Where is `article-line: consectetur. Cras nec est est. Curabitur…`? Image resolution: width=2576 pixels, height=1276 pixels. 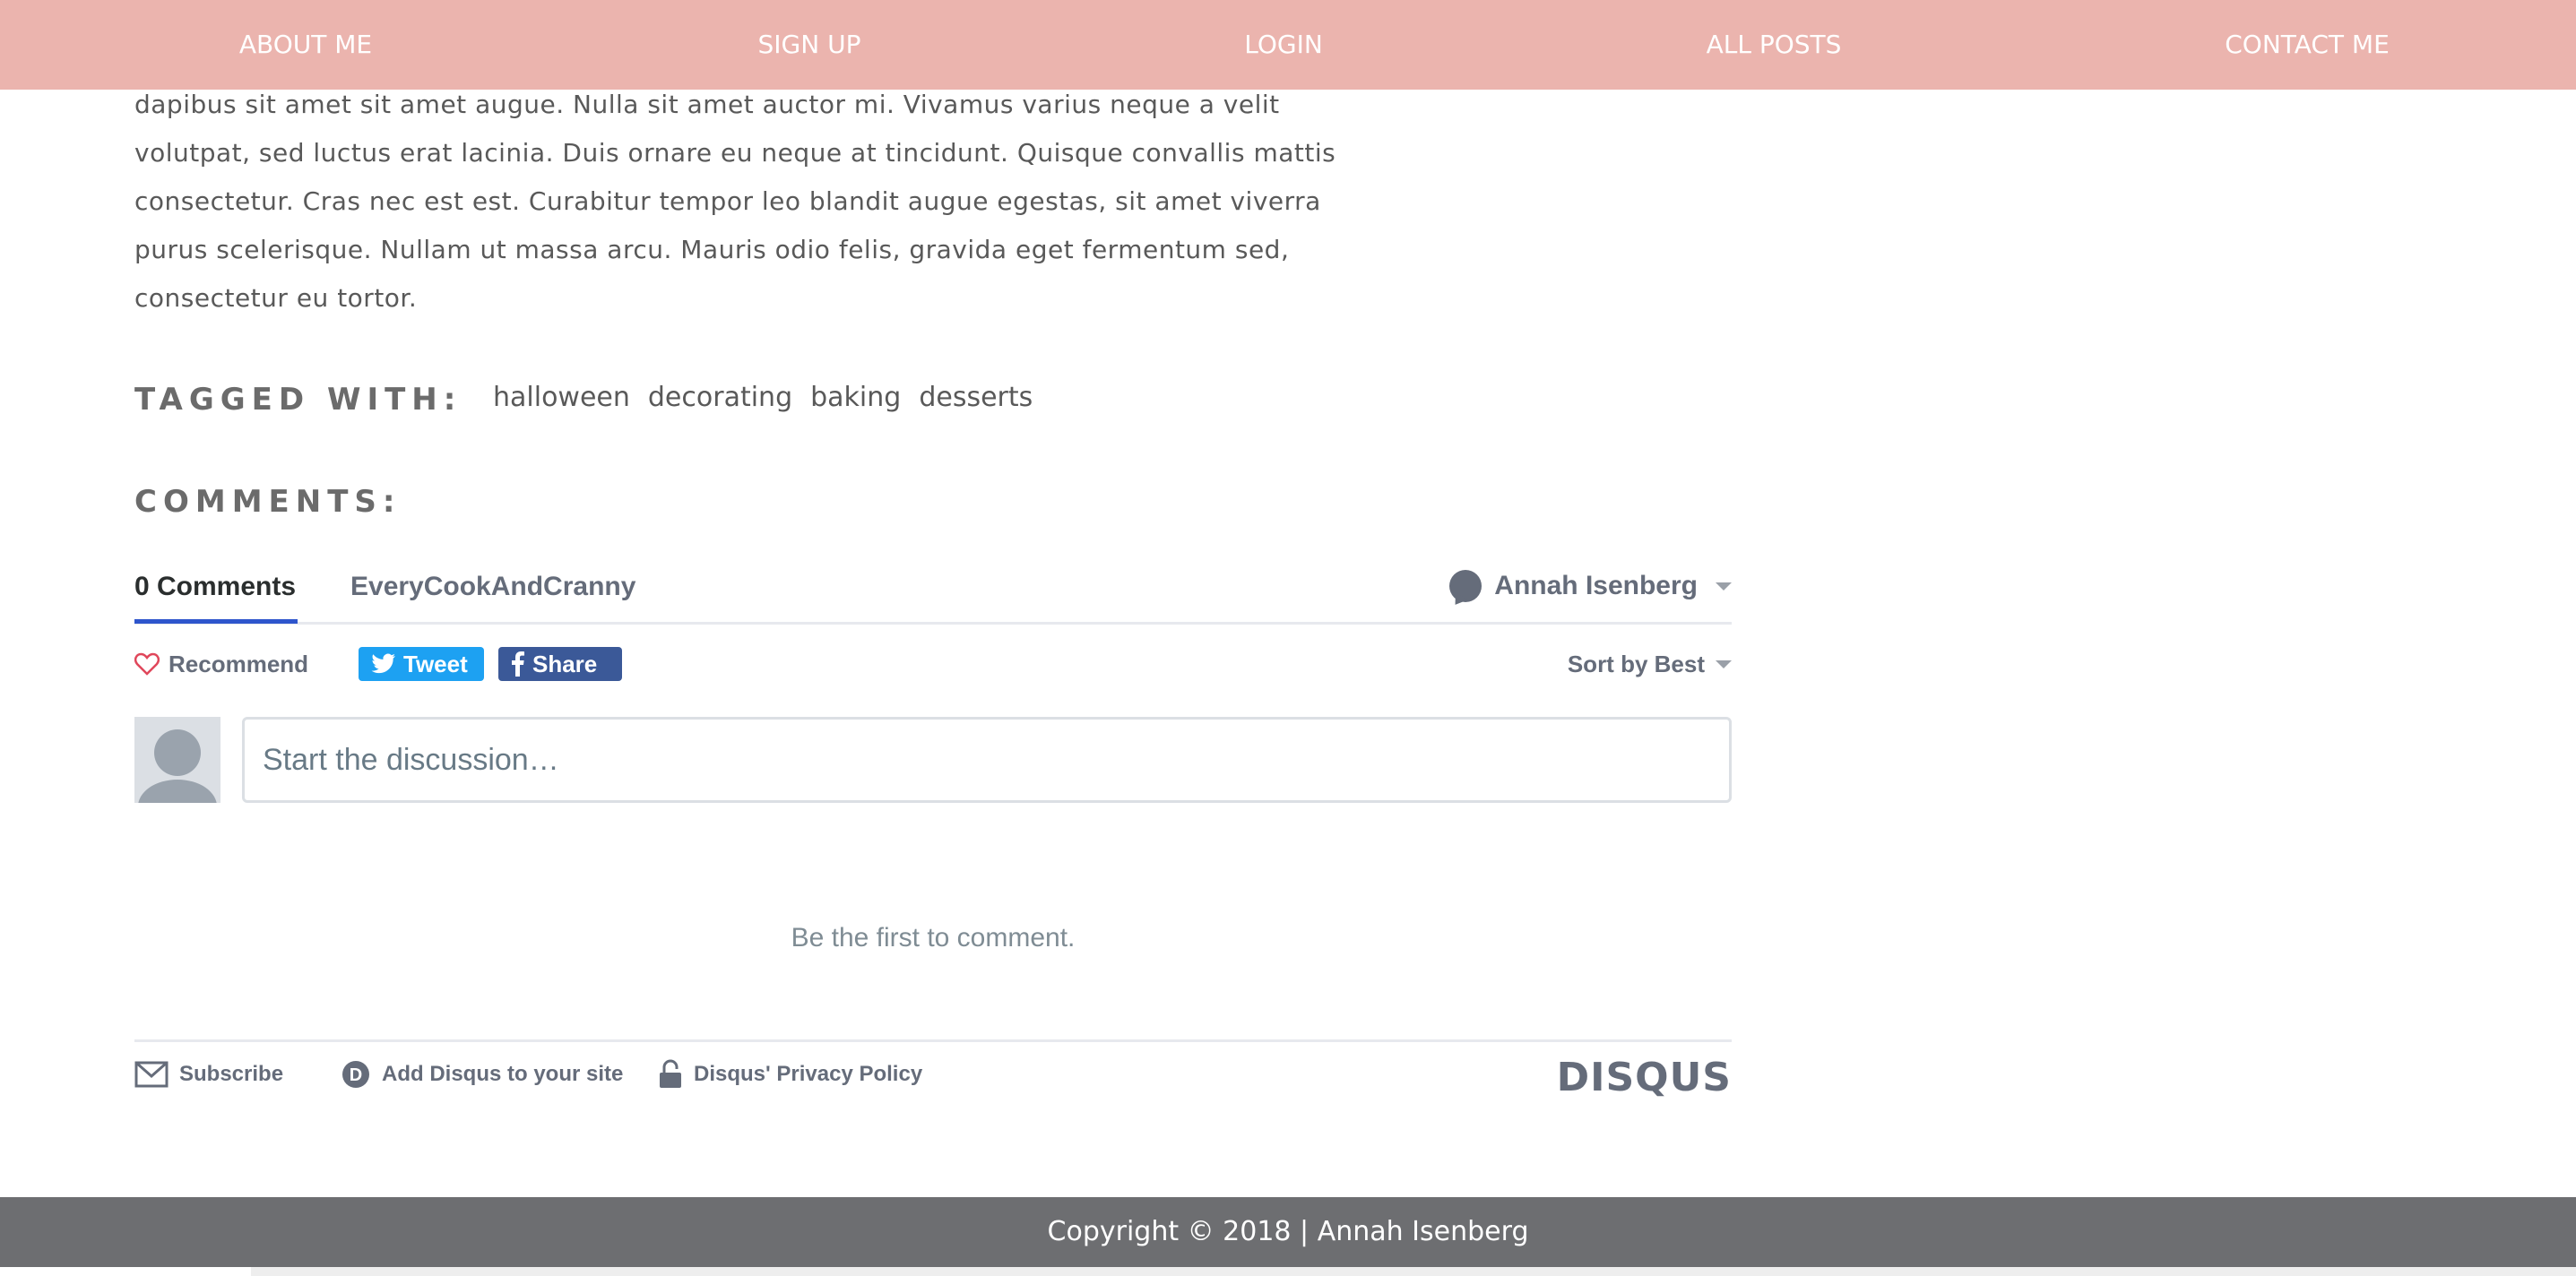
article-line: consectetur. Cras nec est est. Curabitur… is located at coordinates (727, 201).